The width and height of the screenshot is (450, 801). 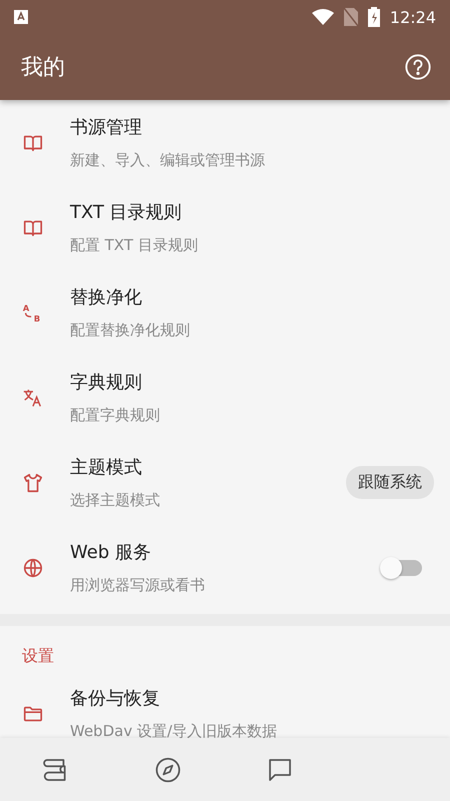 What do you see at coordinates (106, 467) in the screenshot?
I see `item-title: 主题模式` at bounding box center [106, 467].